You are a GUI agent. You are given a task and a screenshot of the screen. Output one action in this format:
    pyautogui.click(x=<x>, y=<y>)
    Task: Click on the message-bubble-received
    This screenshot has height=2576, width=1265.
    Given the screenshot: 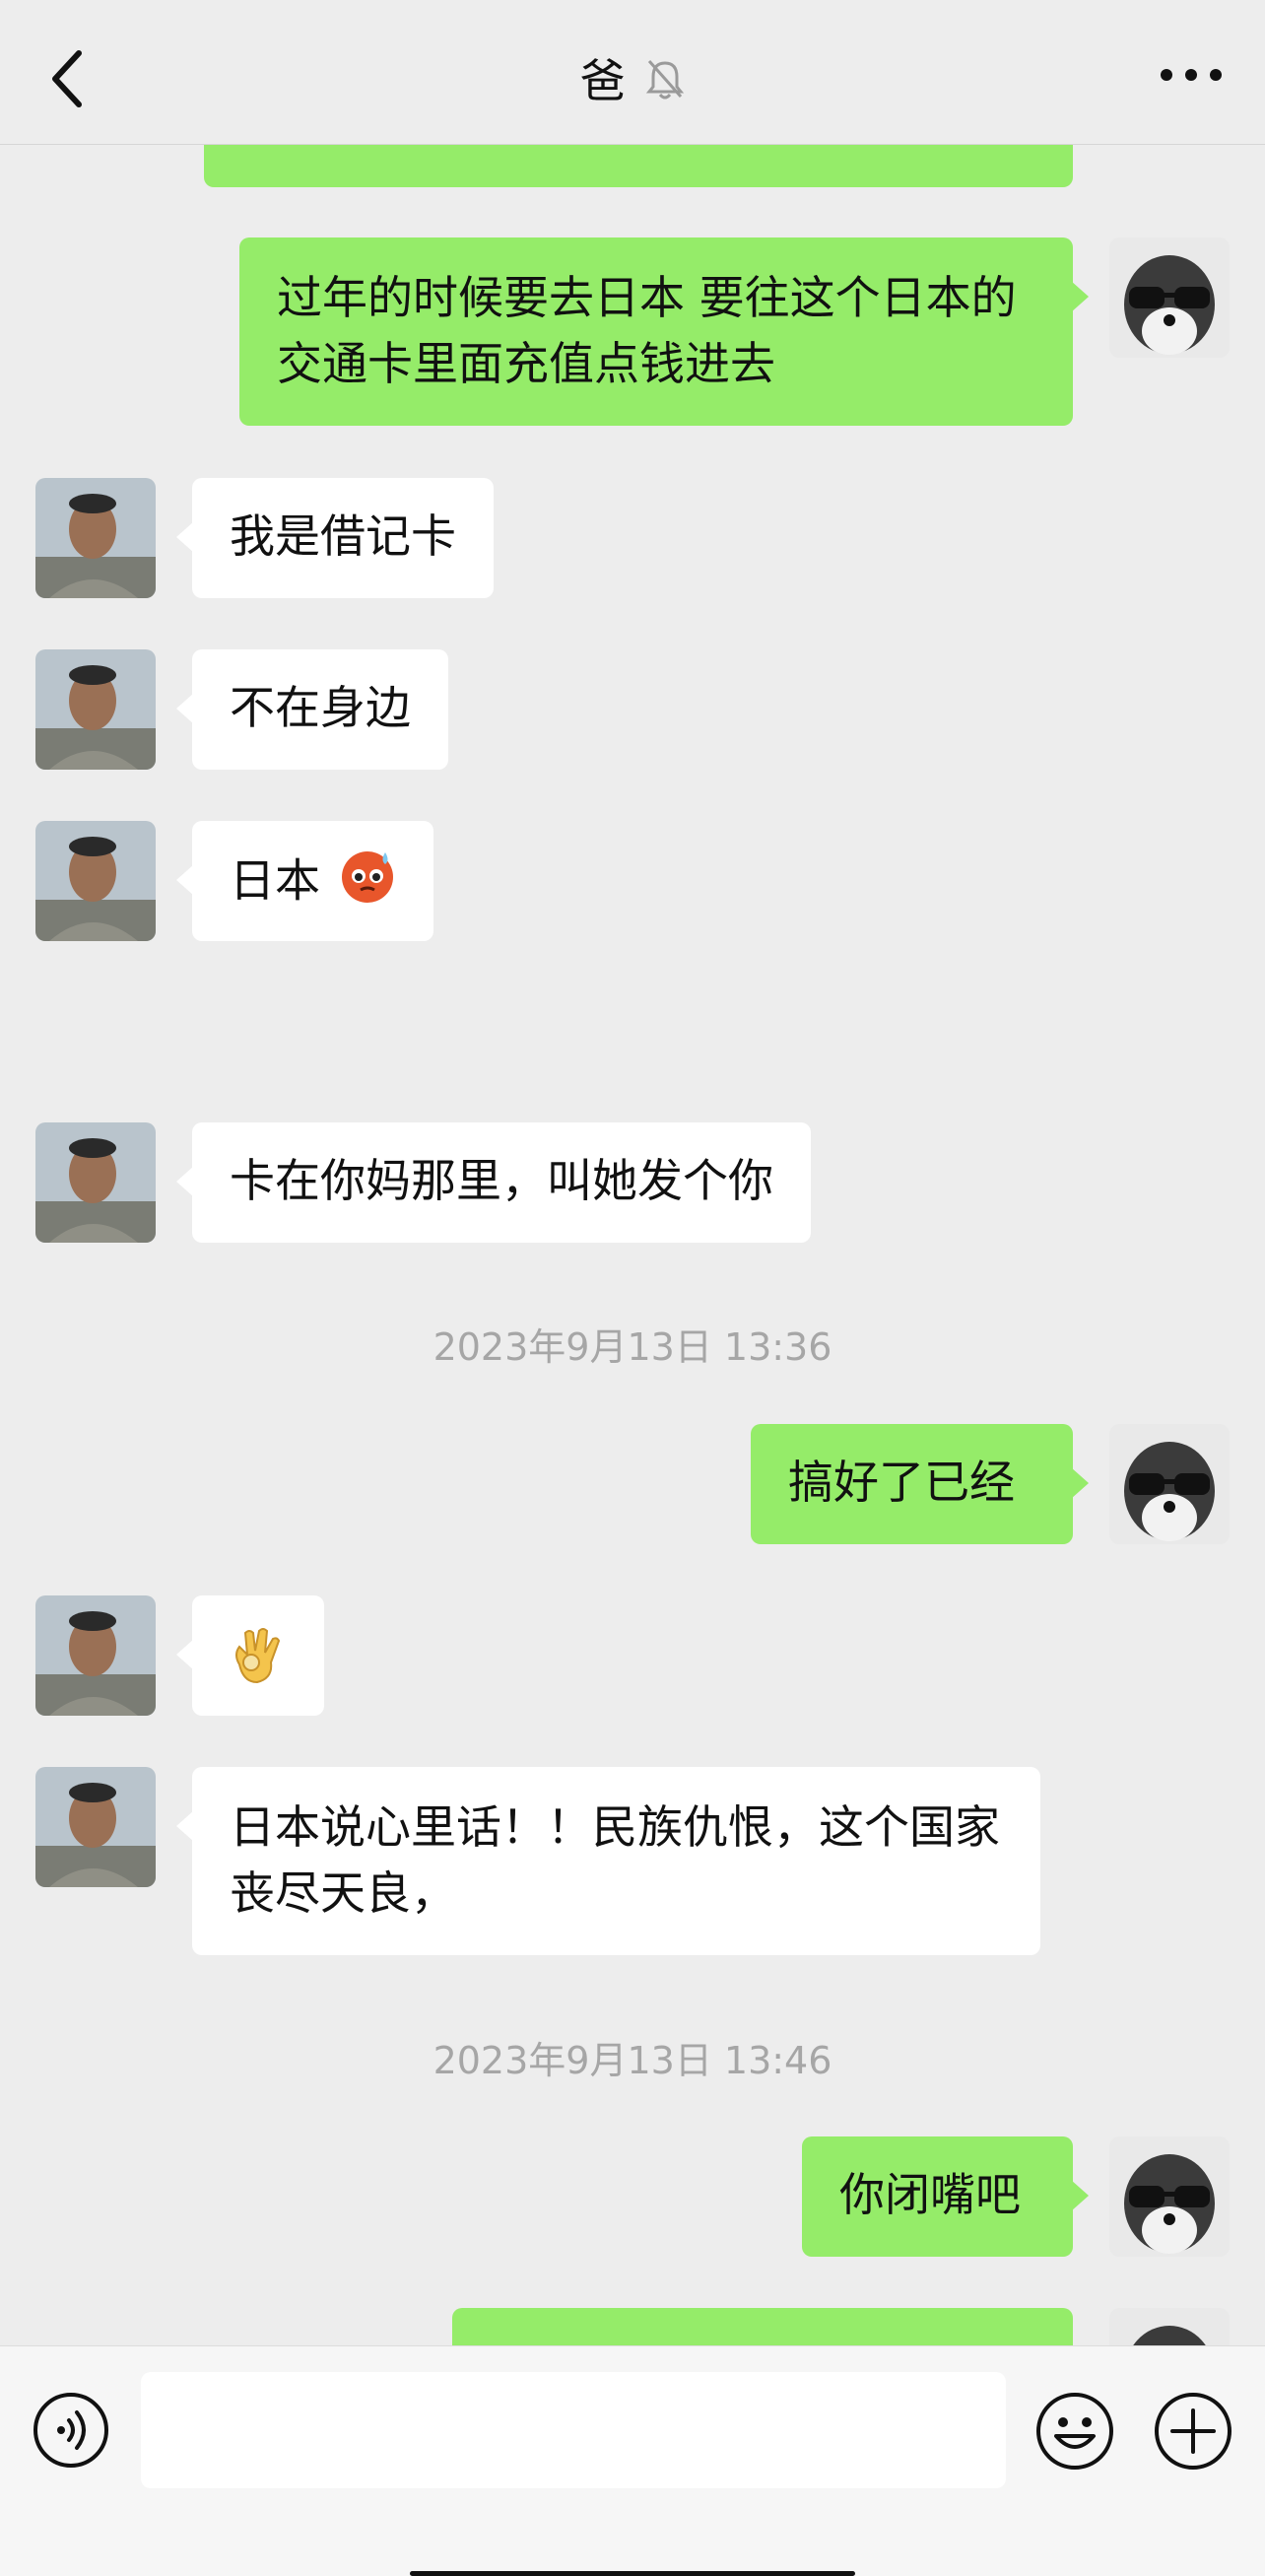 What is the action you would take?
    pyautogui.click(x=250, y=1656)
    